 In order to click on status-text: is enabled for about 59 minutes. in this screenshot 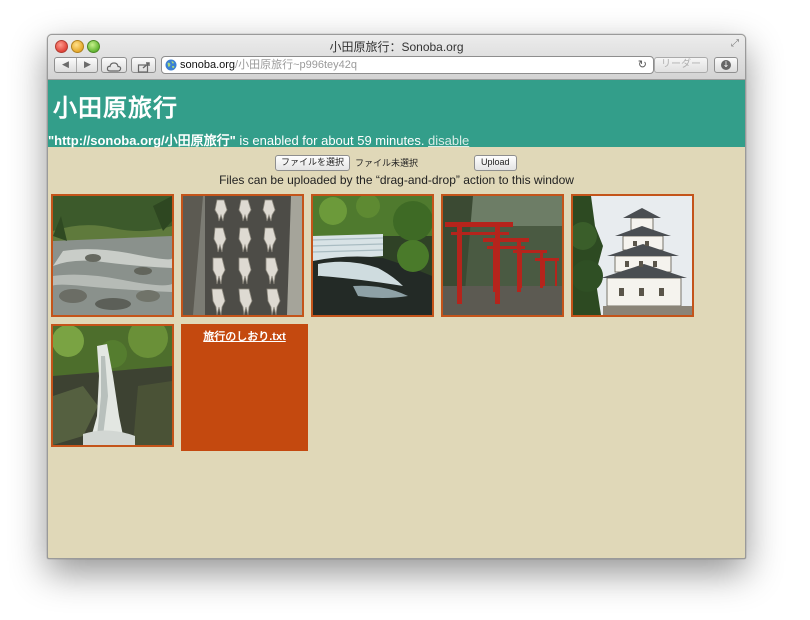, I will do `click(332, 140)`.